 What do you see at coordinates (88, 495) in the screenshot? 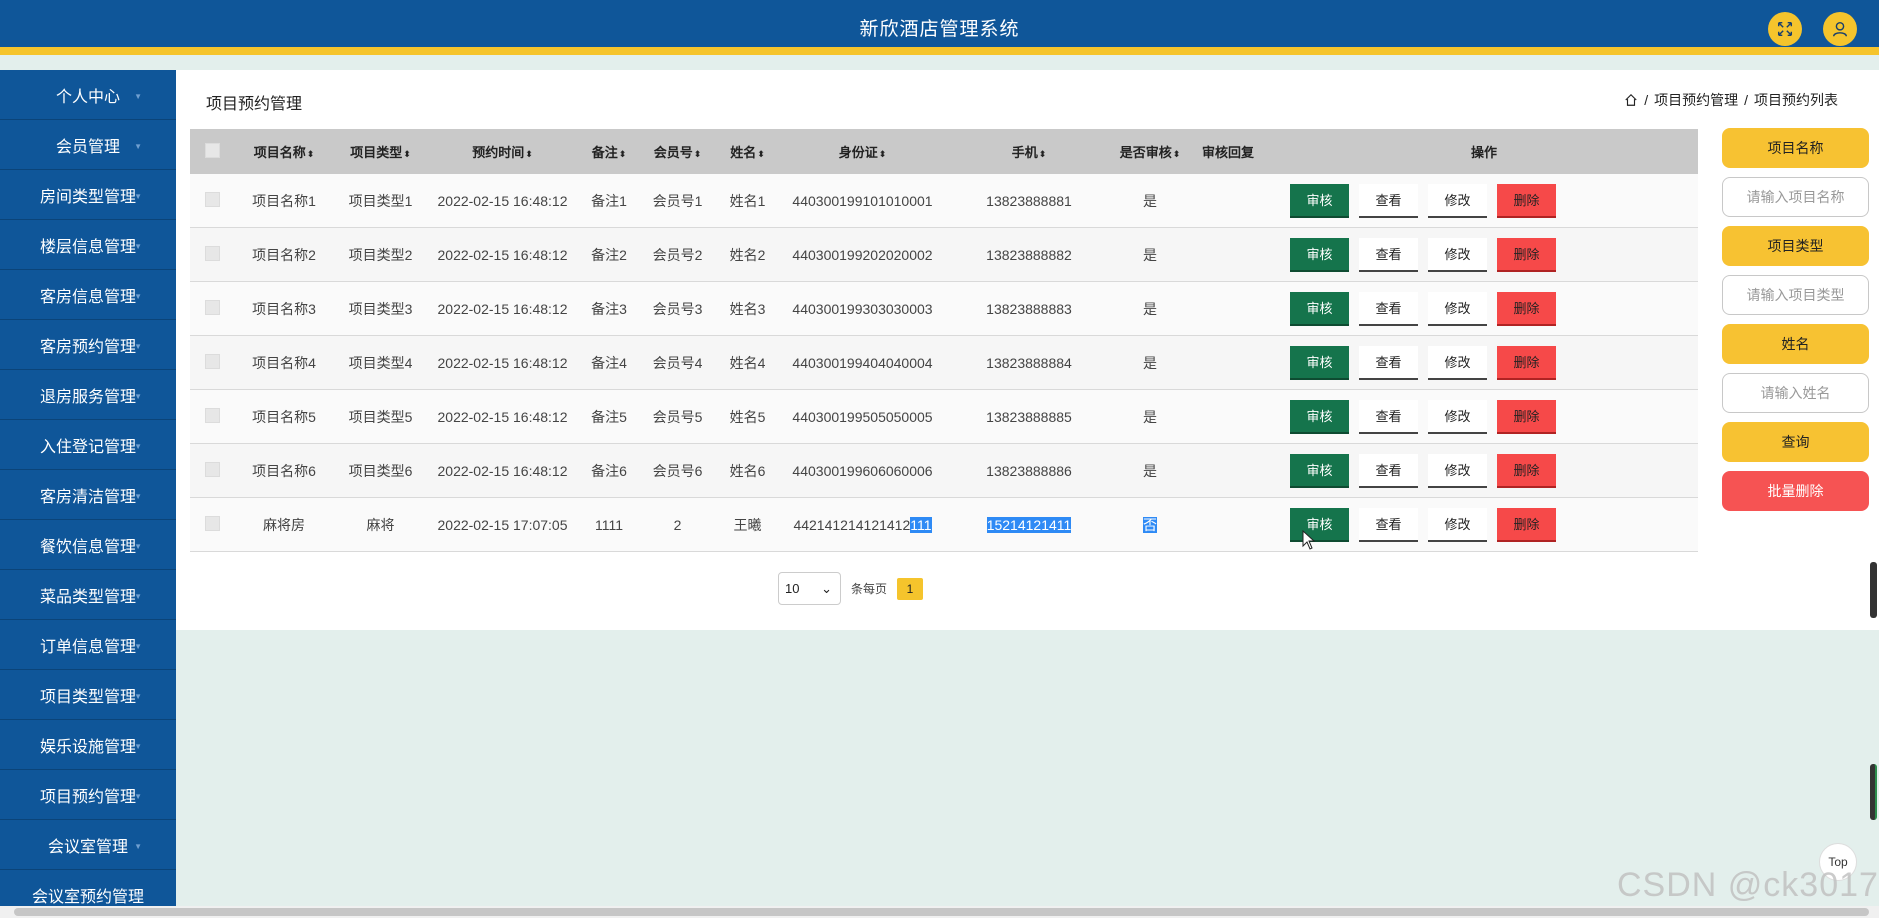
I see `sidebar-item-cleaning: 客房清洁管理 ▼` at bounding box center [88, 495].